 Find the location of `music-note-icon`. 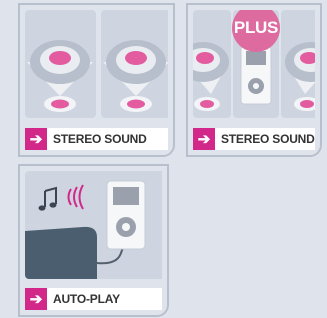

music-note-icon is located at coordinates (47, 198).